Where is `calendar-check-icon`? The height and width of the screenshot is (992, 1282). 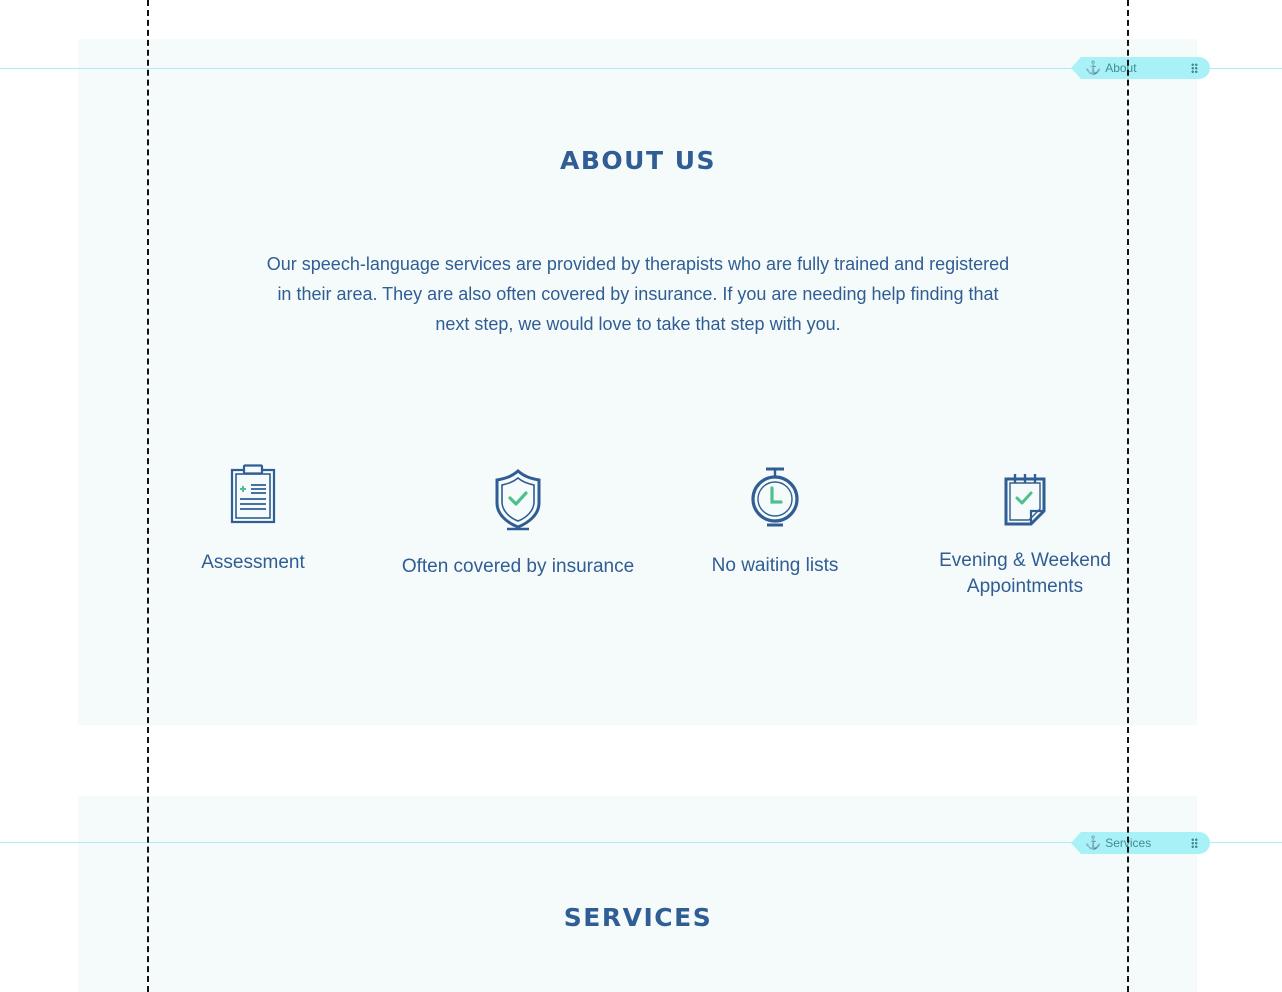
calendar-check-icon is located at coordinates (1025, 500).